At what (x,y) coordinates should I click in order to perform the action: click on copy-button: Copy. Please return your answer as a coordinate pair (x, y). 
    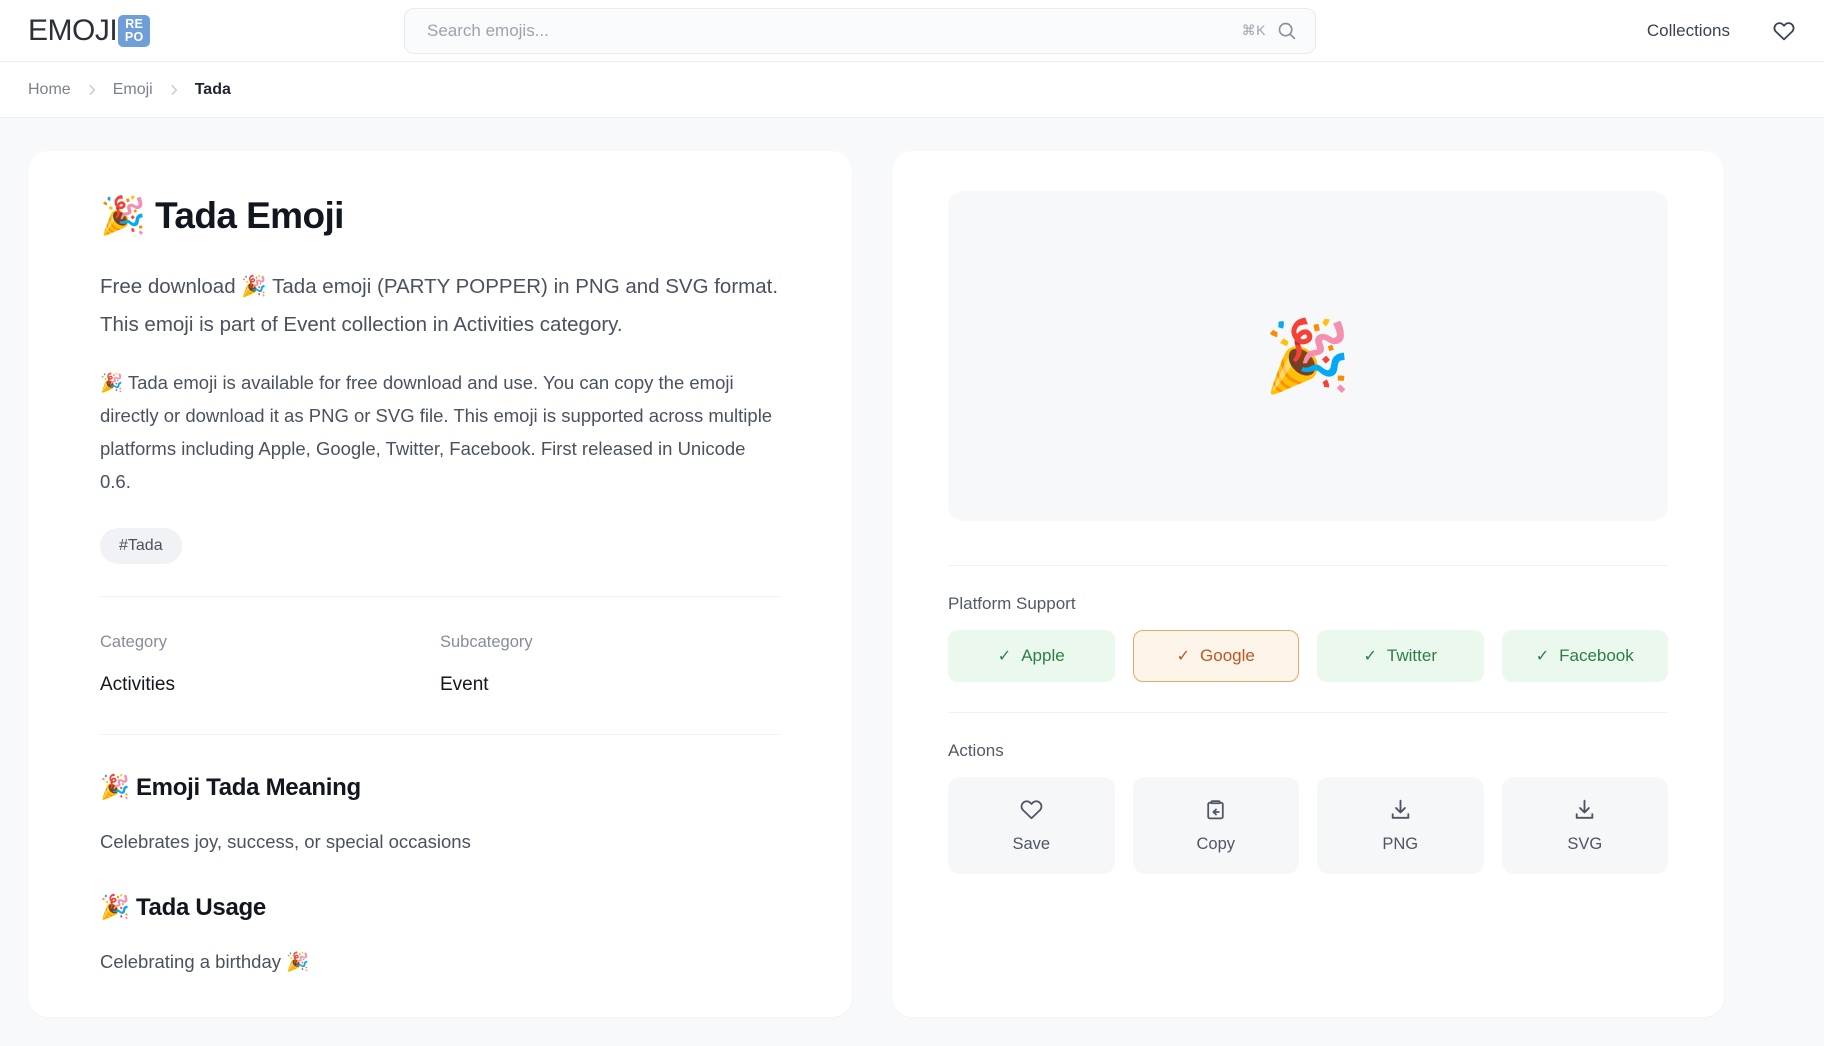
    Looking at the image, I should click on (1215, 825).